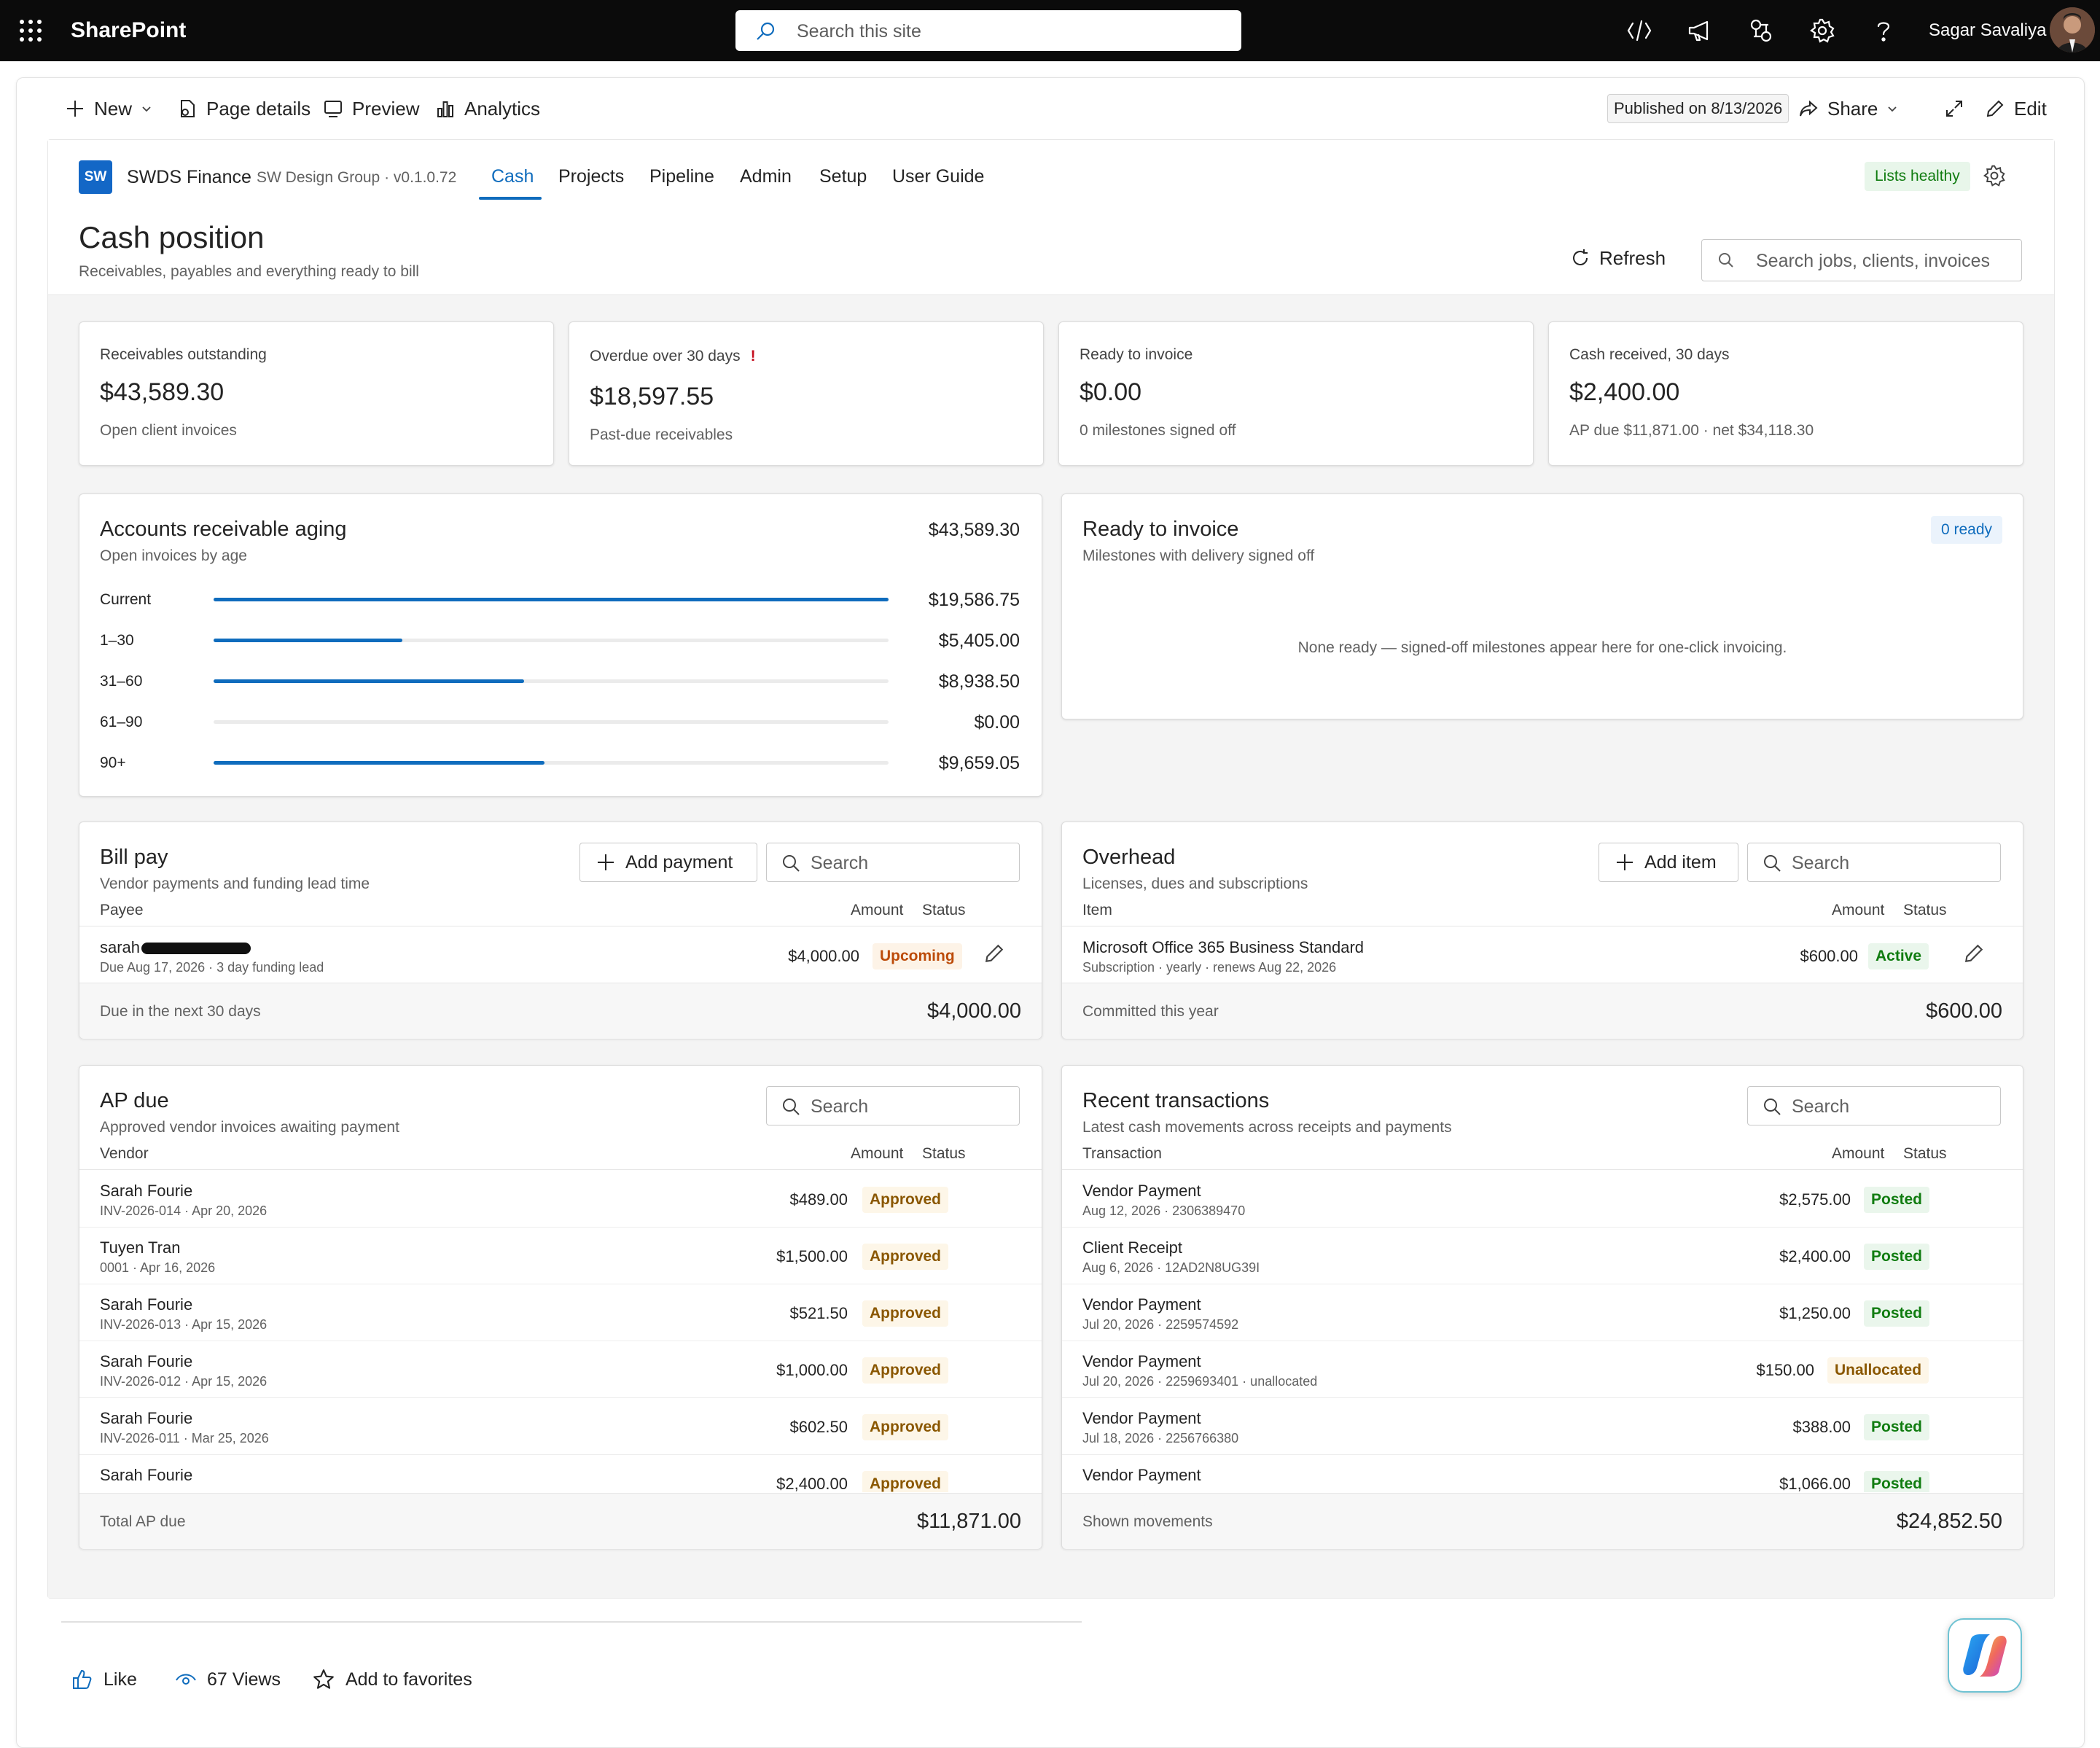  I want to click on column-header-payee: Payee, so click(122, 910).